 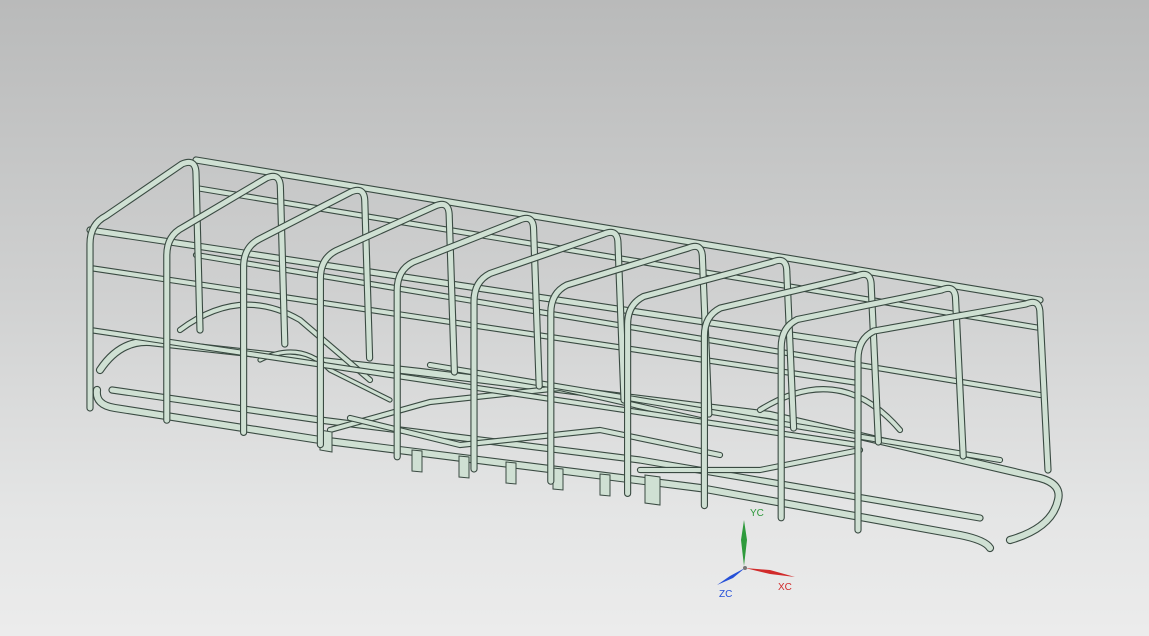 I want to click on x-axis-label: XC, so click(x=785, y=587).